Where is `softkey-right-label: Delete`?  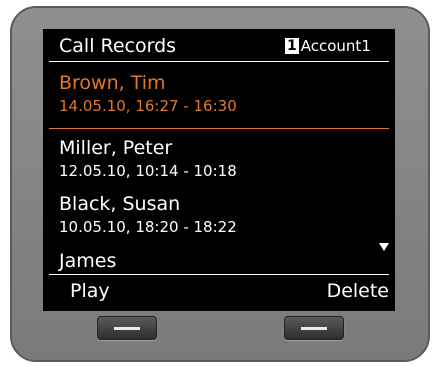 softkey-right-label: Delete is located at coordinates (358, 291).